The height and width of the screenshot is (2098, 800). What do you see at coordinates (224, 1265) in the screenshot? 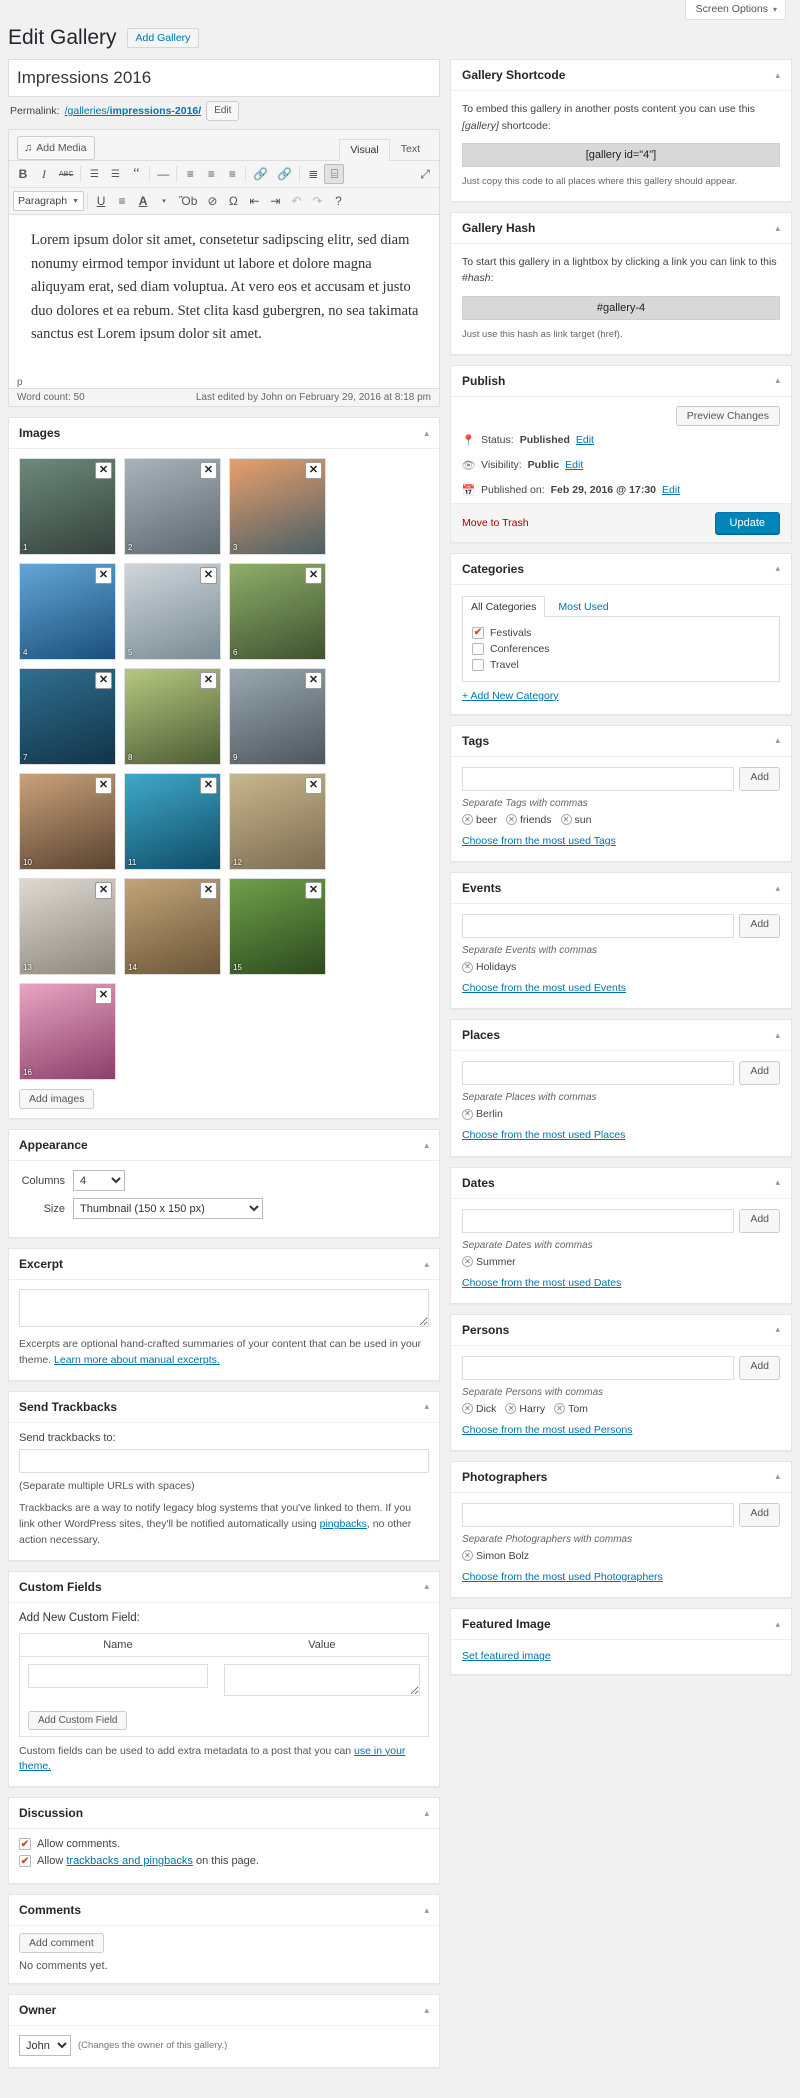
I see `excerpt-postbox-header: Excerpt ▴` at bounding box center [224, 1265].